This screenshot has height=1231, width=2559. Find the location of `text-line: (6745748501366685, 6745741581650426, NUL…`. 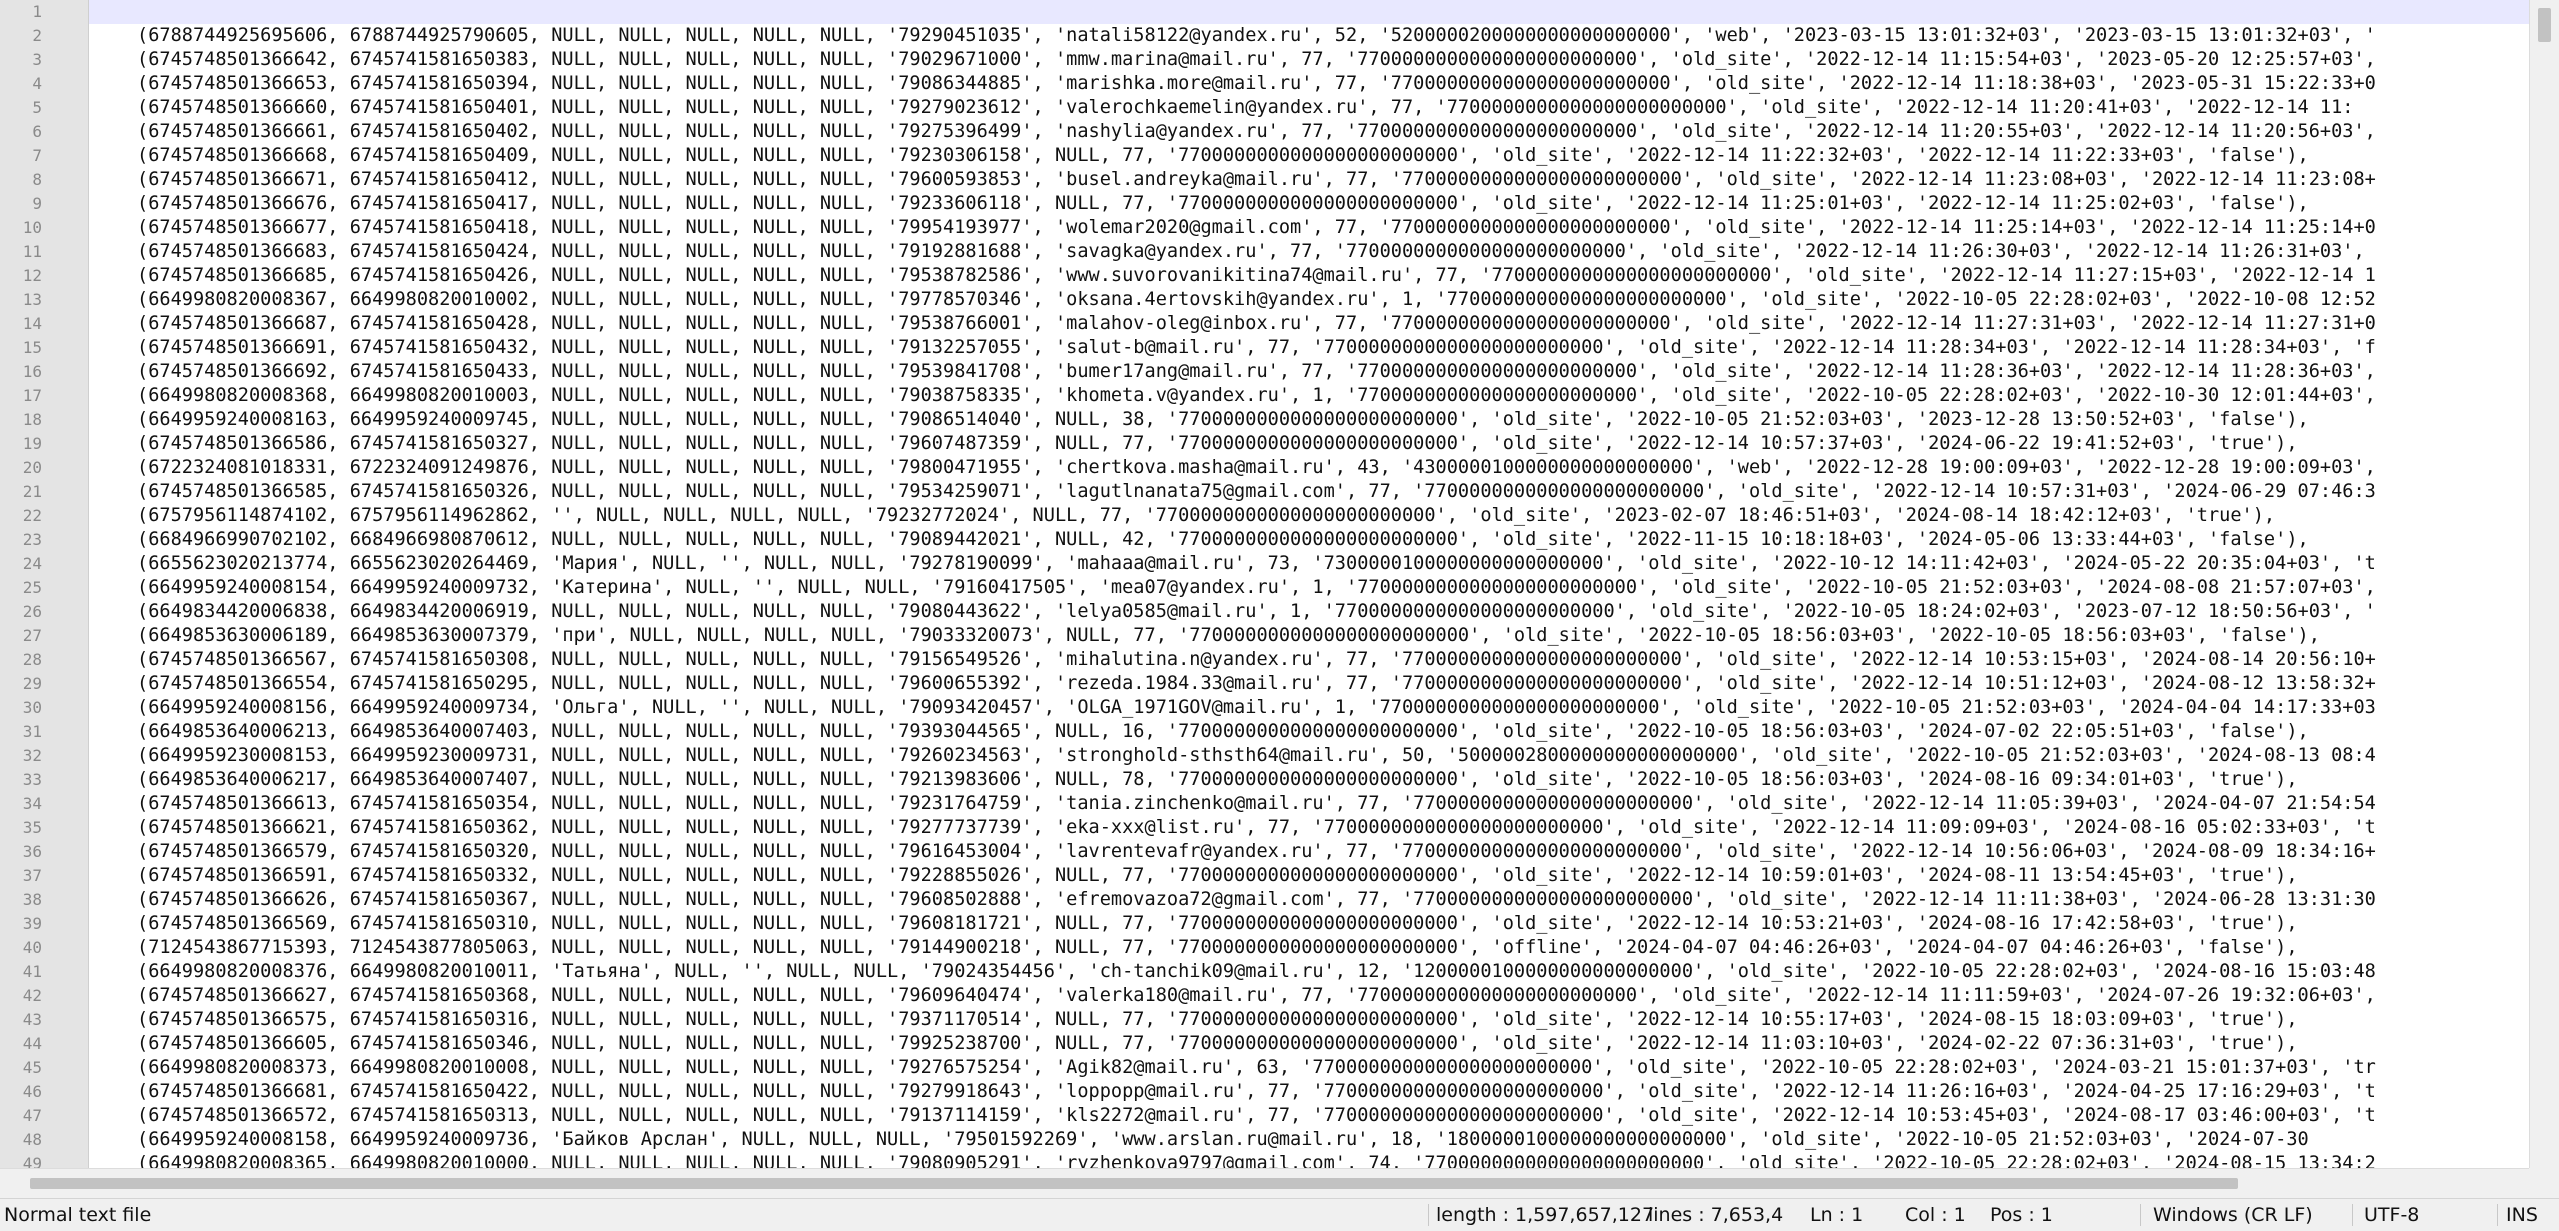

text-line: (6745748501366685, 6745741581650426, NUL… is located at coordinates (1333, 276).